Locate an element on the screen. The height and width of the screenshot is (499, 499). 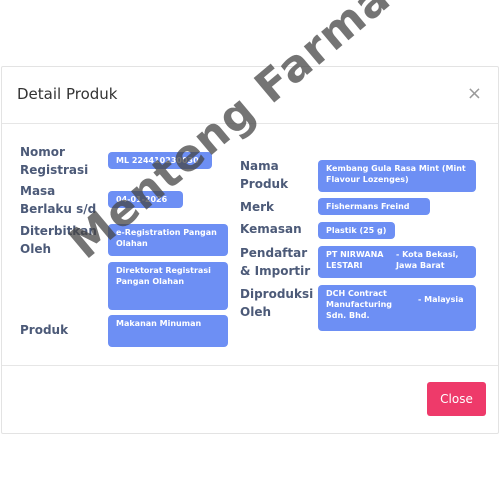
nomor-registrasi-label: Nomor Registrasi is located at coordinates (54, 161).